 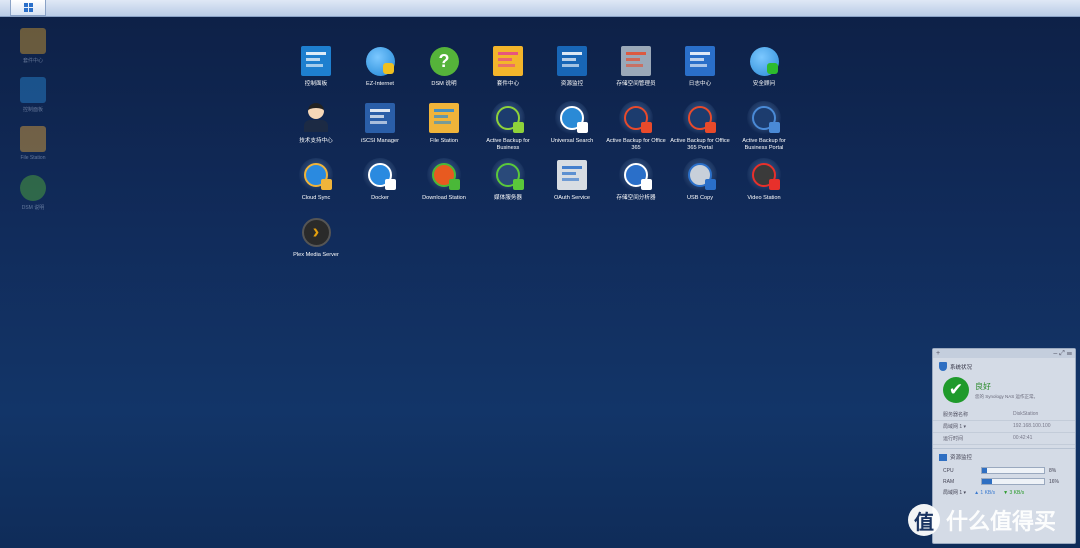 I want to click on taskbar, so click(x=540, y=8).